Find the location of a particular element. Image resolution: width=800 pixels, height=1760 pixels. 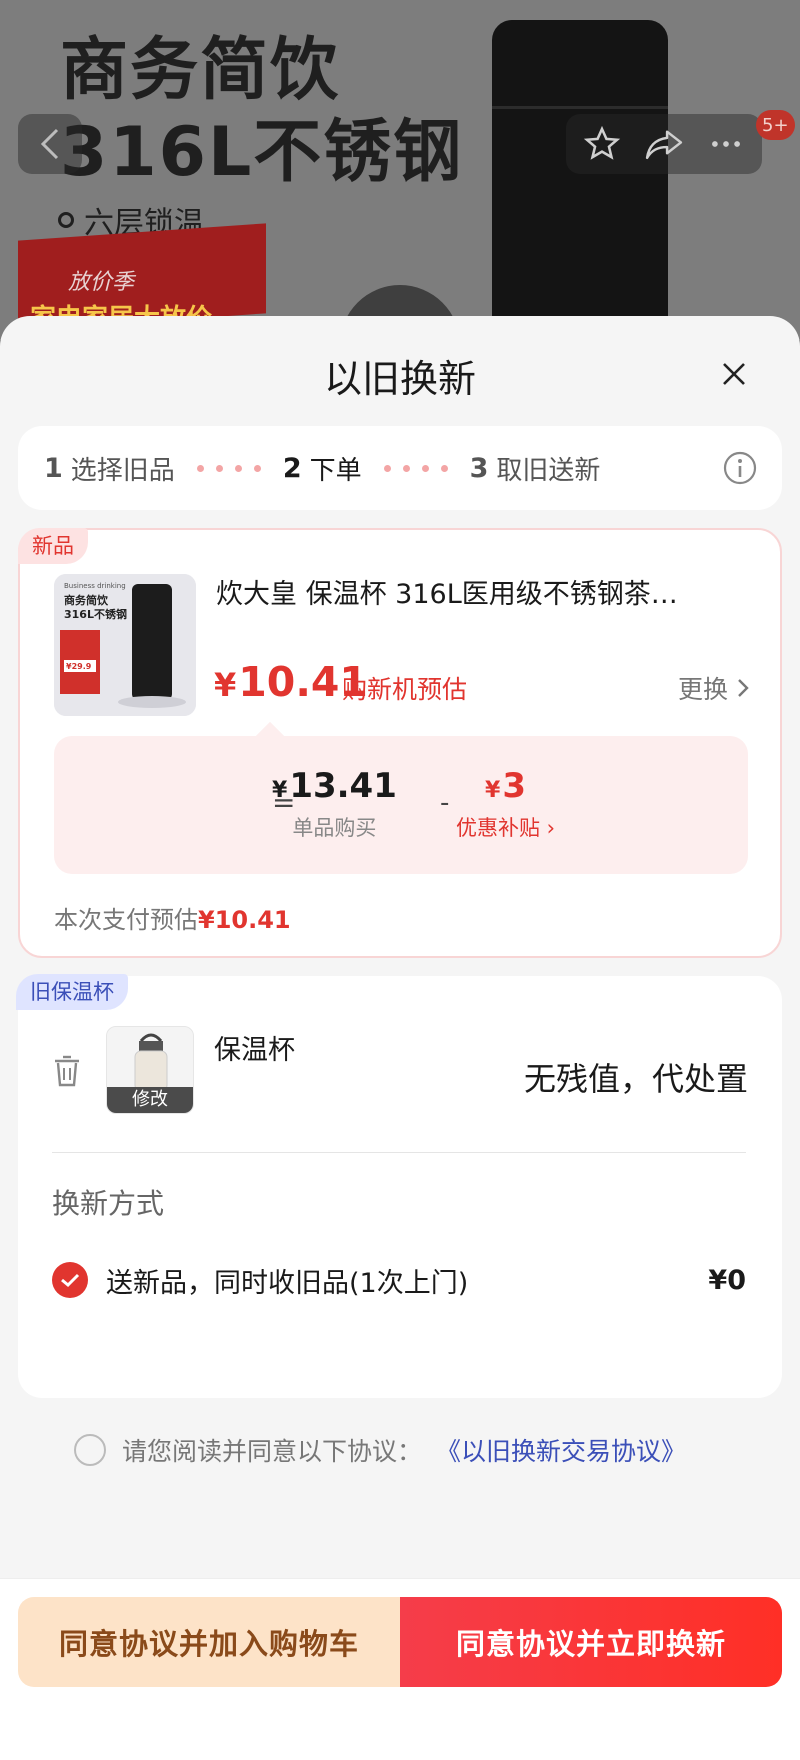

close-icon is located at coordinates (734, 374).